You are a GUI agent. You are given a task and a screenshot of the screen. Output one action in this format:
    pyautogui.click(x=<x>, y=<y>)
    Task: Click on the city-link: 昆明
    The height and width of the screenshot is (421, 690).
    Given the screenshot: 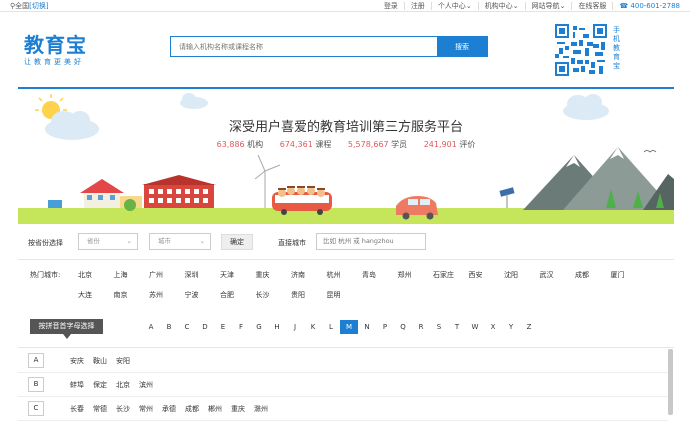 What is the action you would take?
    pyautogui.click(x=345, y=295)
    